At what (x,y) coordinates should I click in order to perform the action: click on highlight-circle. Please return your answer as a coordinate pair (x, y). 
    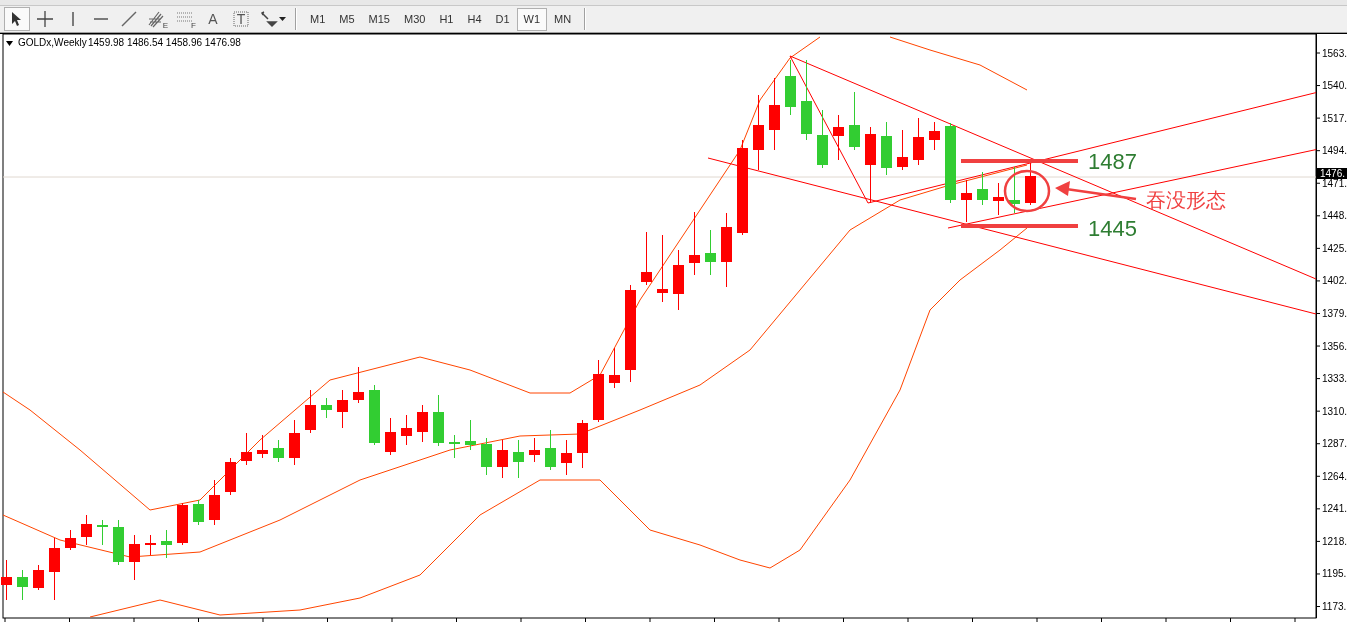
    Looking at the image, I should click on (1027, 191).